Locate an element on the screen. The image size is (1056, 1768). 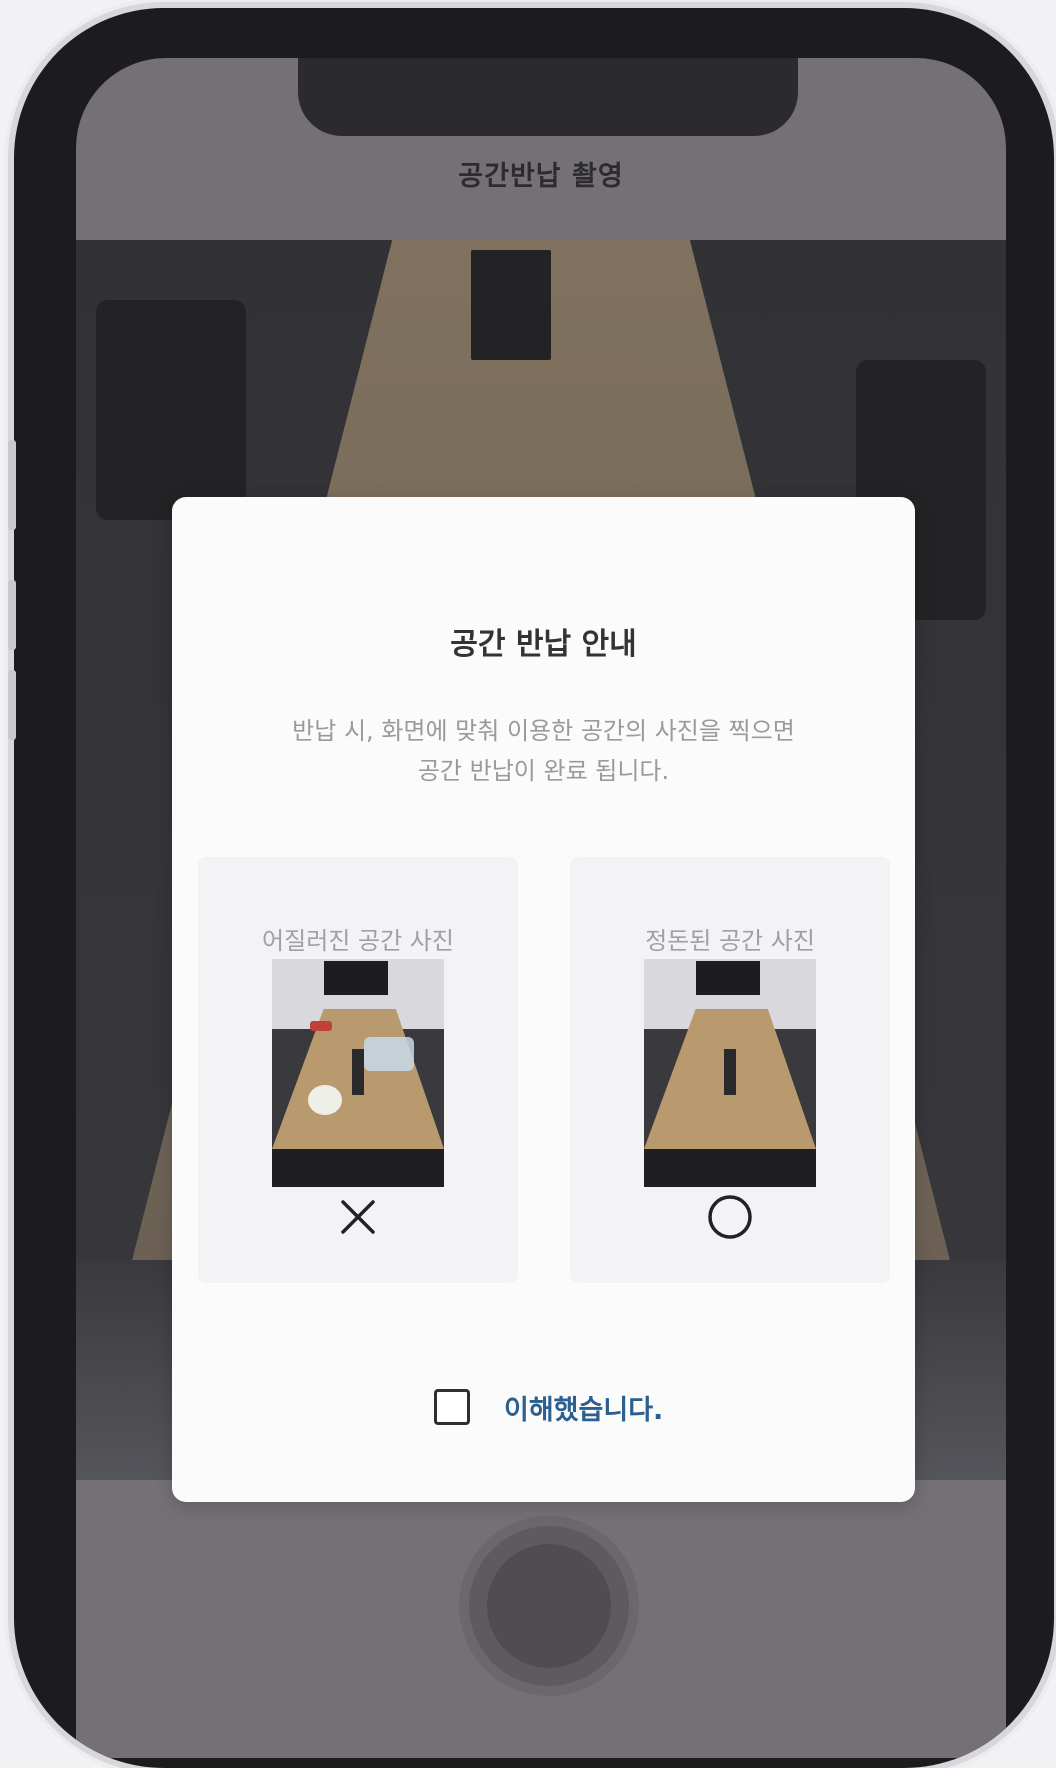
understood-label: 이해했습니다. is located at coordinates (583, 1407).